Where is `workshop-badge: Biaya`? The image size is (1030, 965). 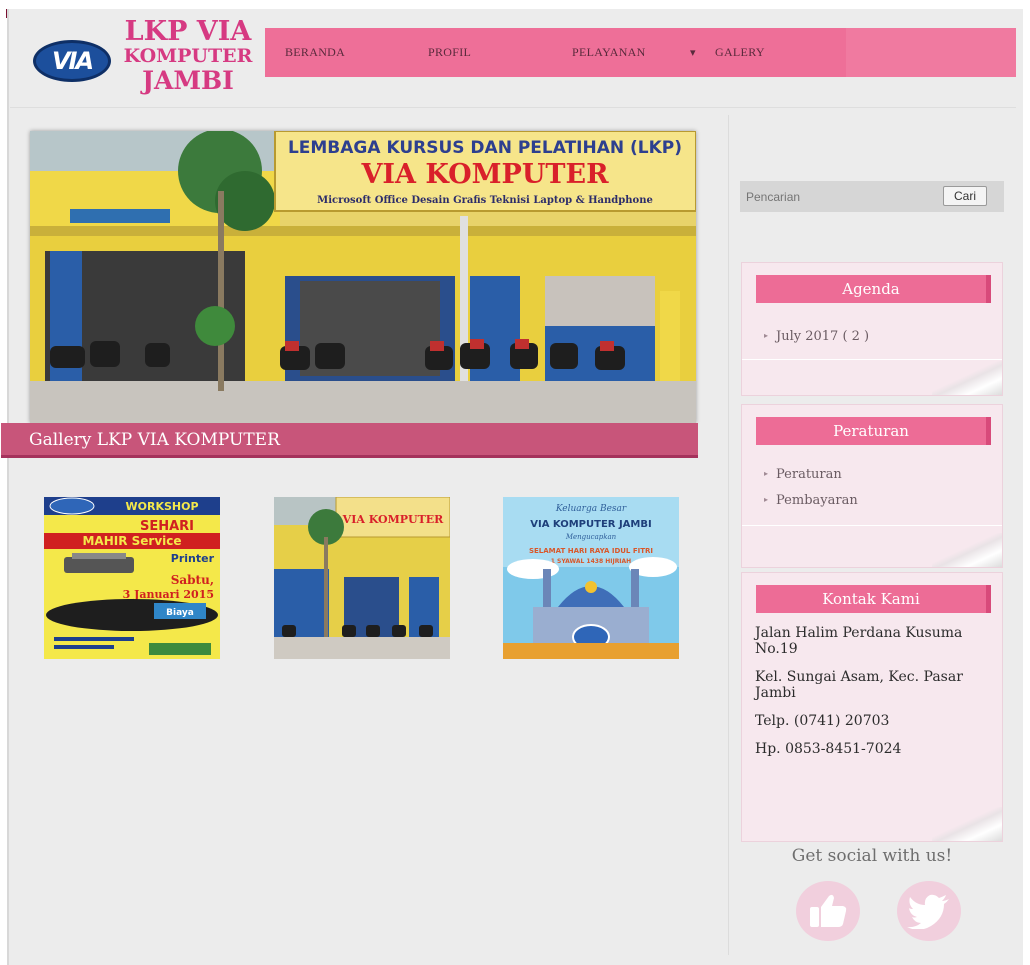
workshop-badge: Biaya is located at coordinates (180, 613).